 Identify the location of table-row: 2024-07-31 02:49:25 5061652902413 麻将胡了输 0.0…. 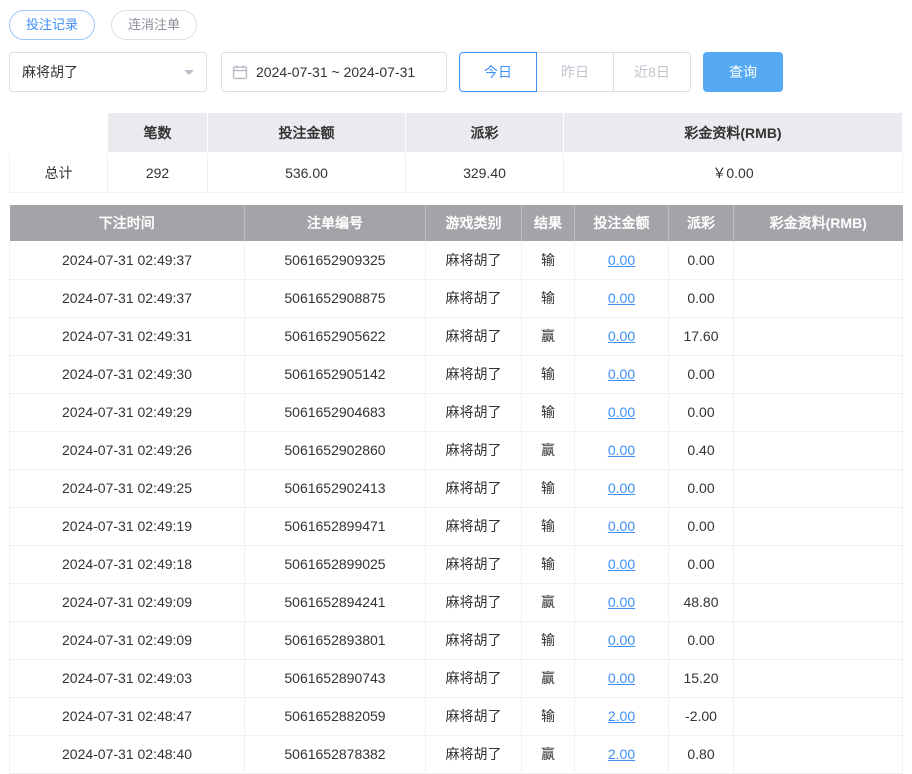
(456, 488).